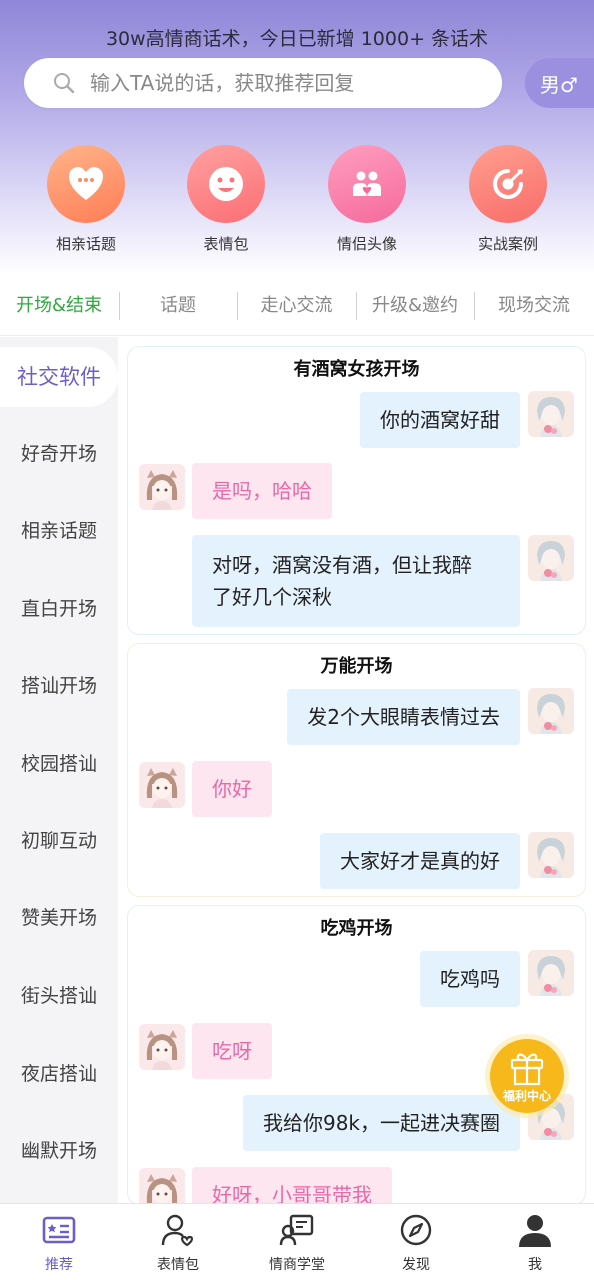 This screenshot has width=594, height=1280. Describe the element at coordinates (178, 306) in the screenshot. I see `tab-topics: 话题` at that location.